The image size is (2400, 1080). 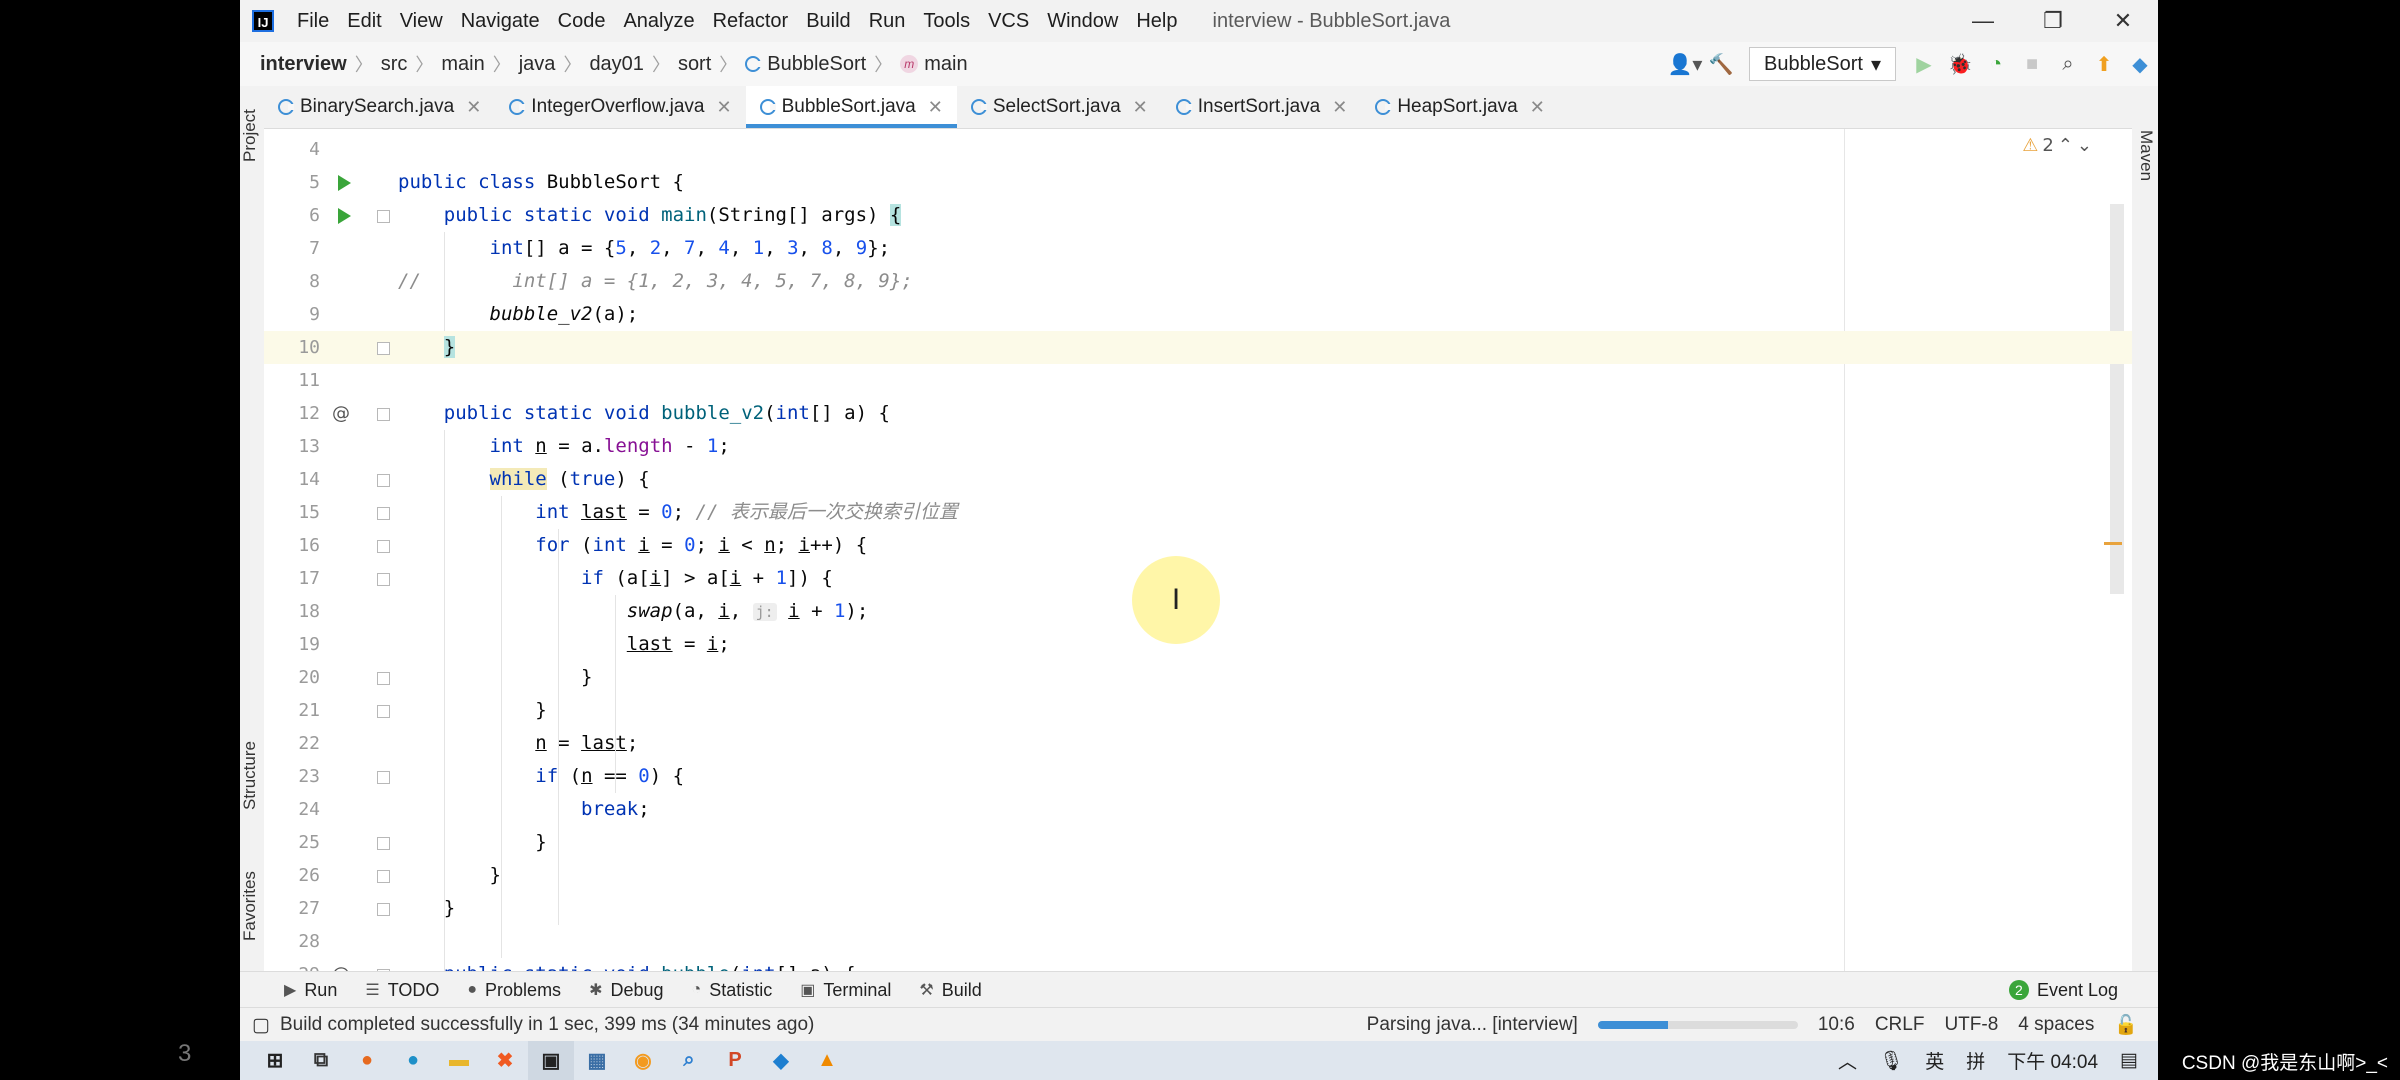 What do you see at coordinates (887, 21) in the screenshot?
I see `menu-run: Run` at bounding box center [887, 21].